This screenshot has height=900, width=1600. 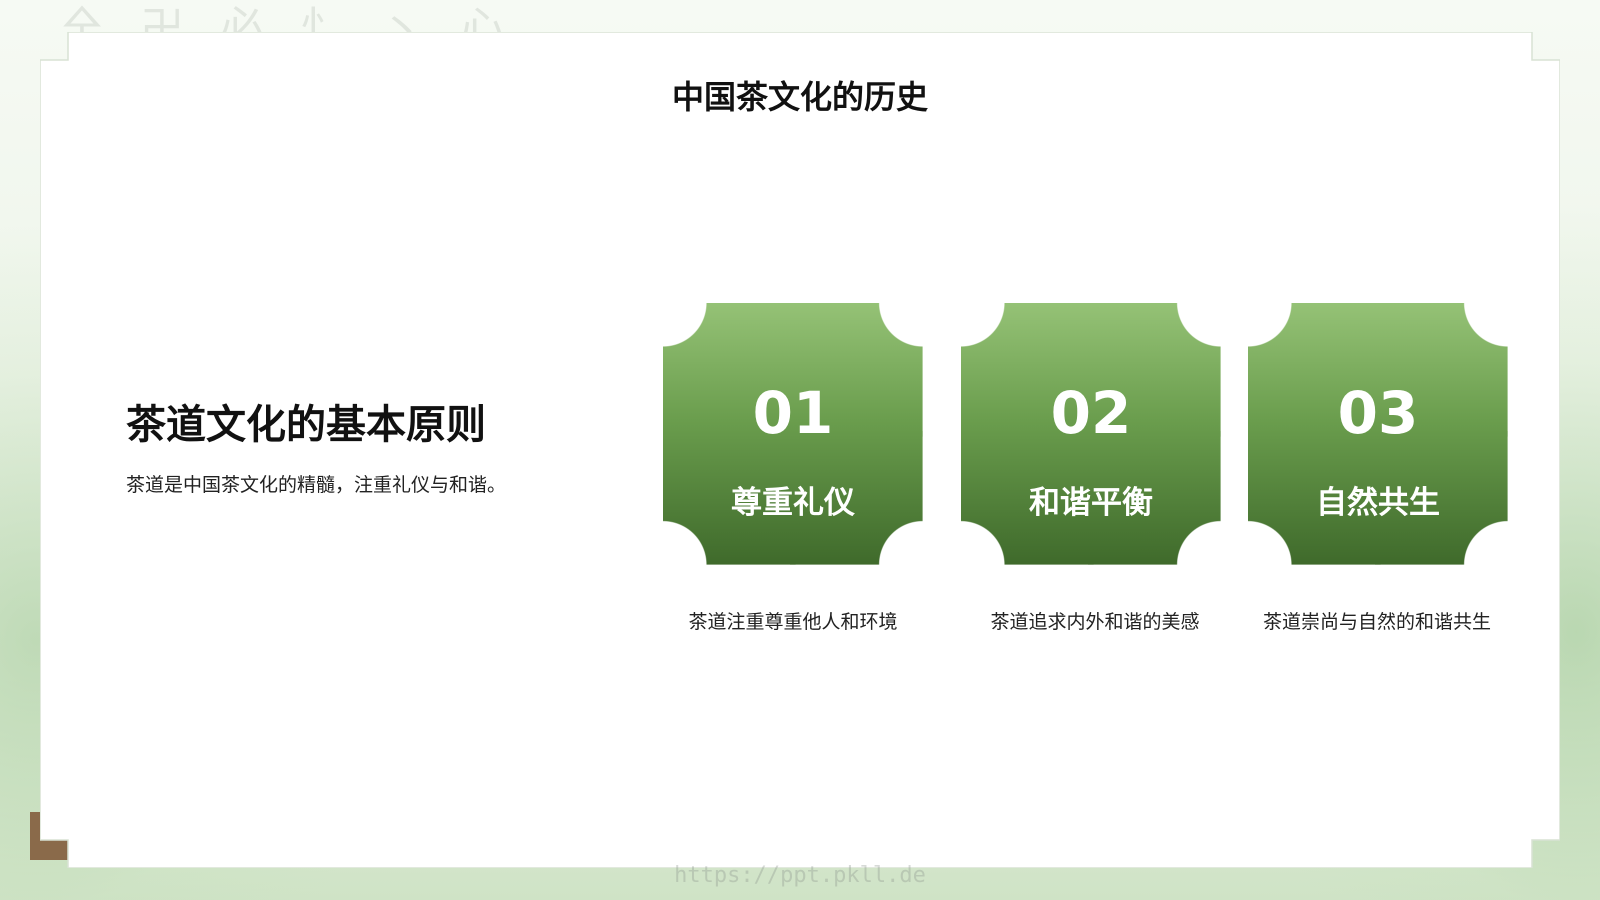 What do you see at coordinates (793, 503) in the screenshot?
I see `card-label: 尊重礼仪` at bounding box center [793, 503].